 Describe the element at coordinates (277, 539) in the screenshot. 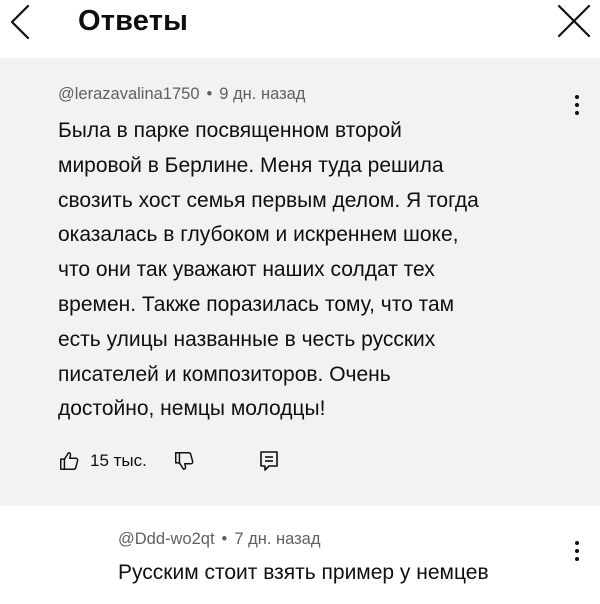

I see `timestamp: 7 дн. назад` at that location.